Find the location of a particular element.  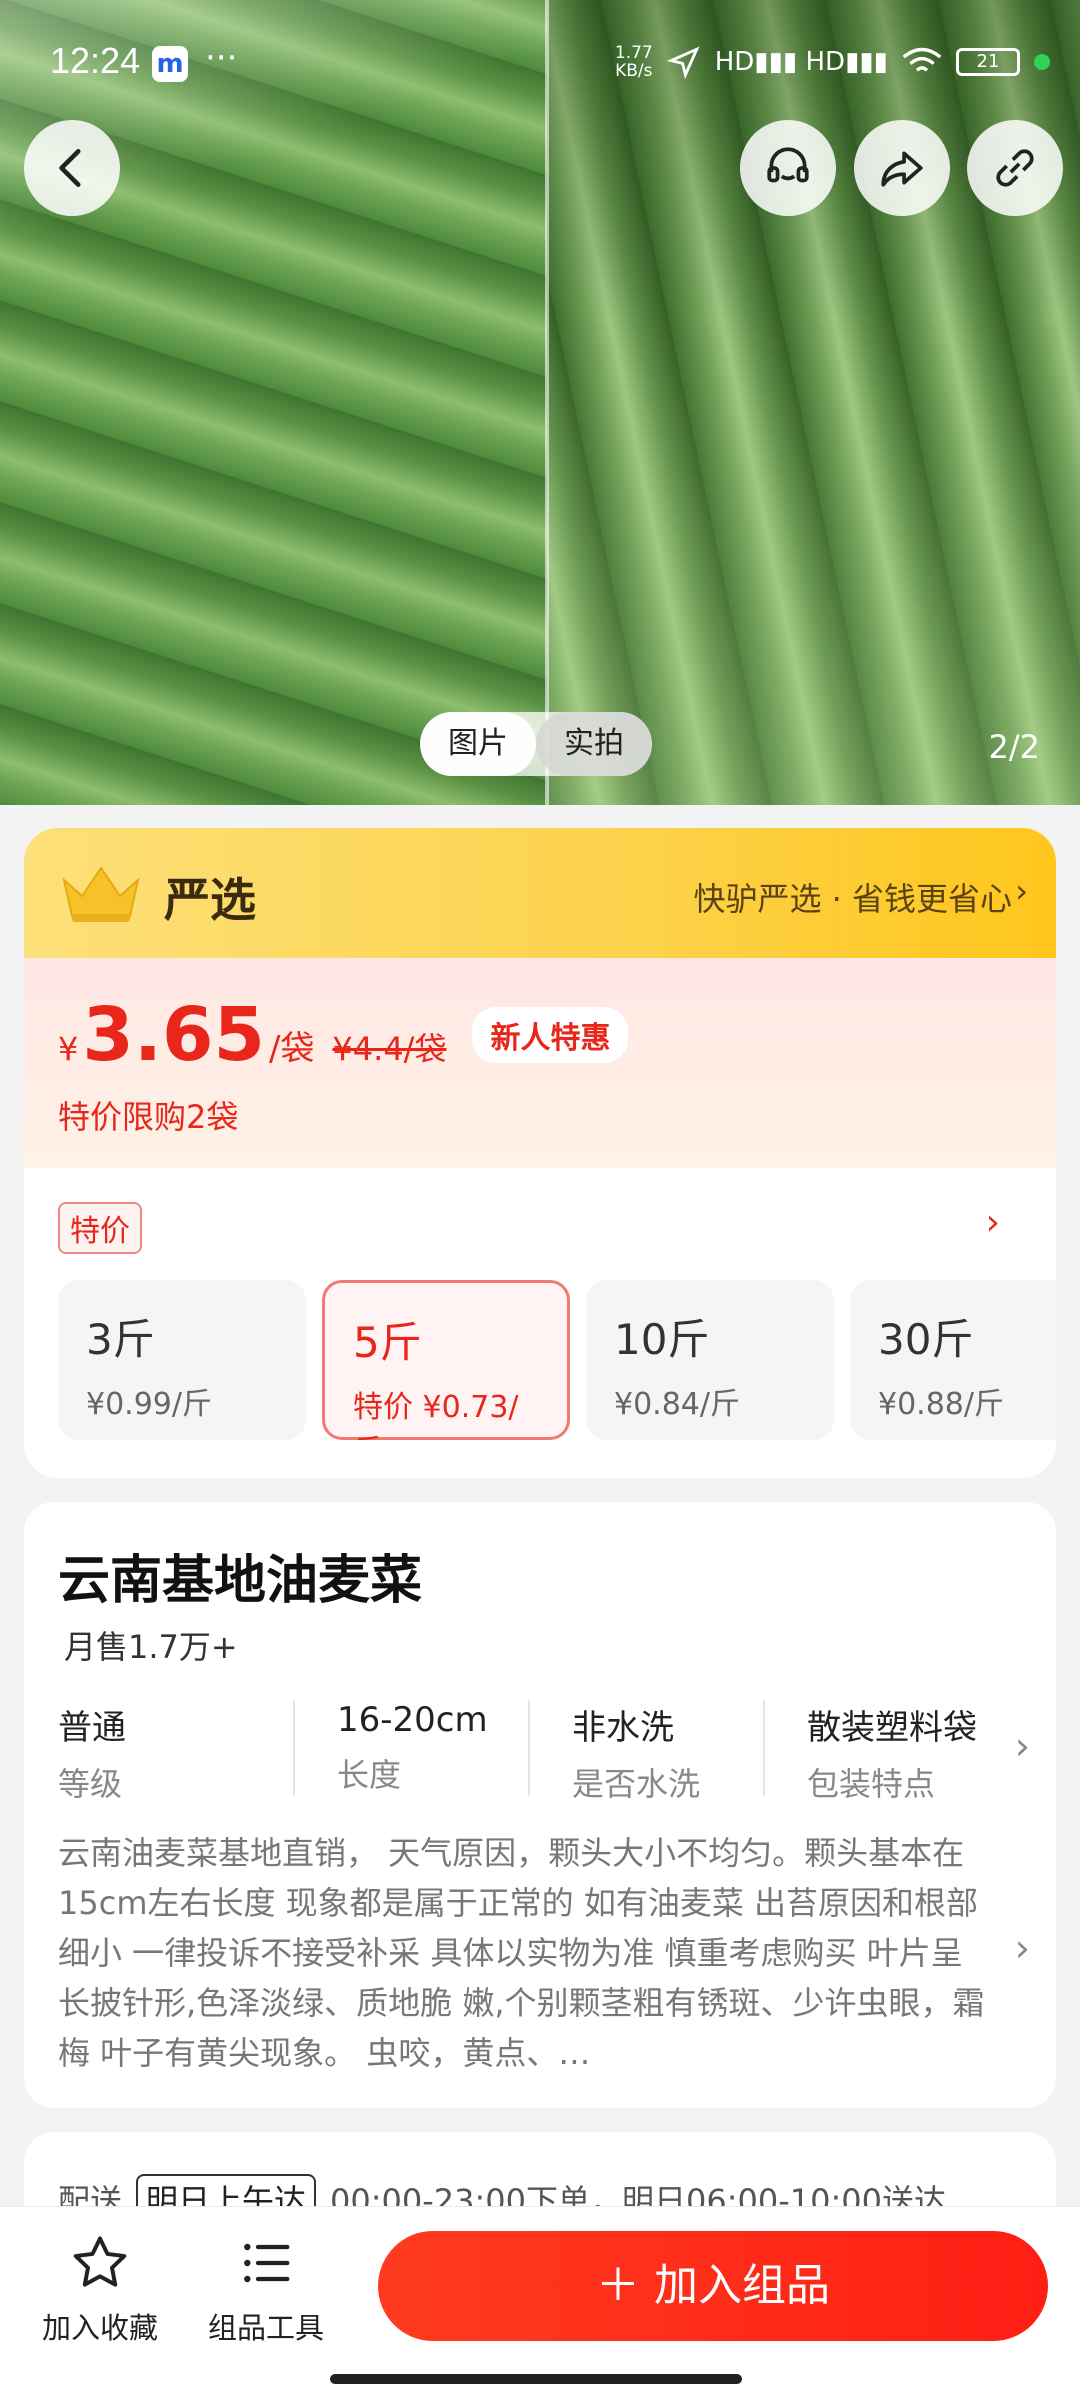

spec-option-5jin: 5斤 特价 ¥0.73/斤 is located at coordinates (446, 1360).